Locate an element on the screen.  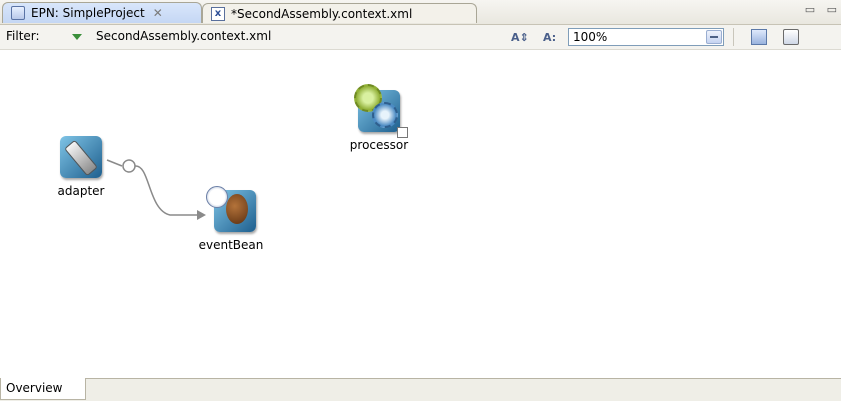
toolbar-separator is located at coordinates (733, 37).